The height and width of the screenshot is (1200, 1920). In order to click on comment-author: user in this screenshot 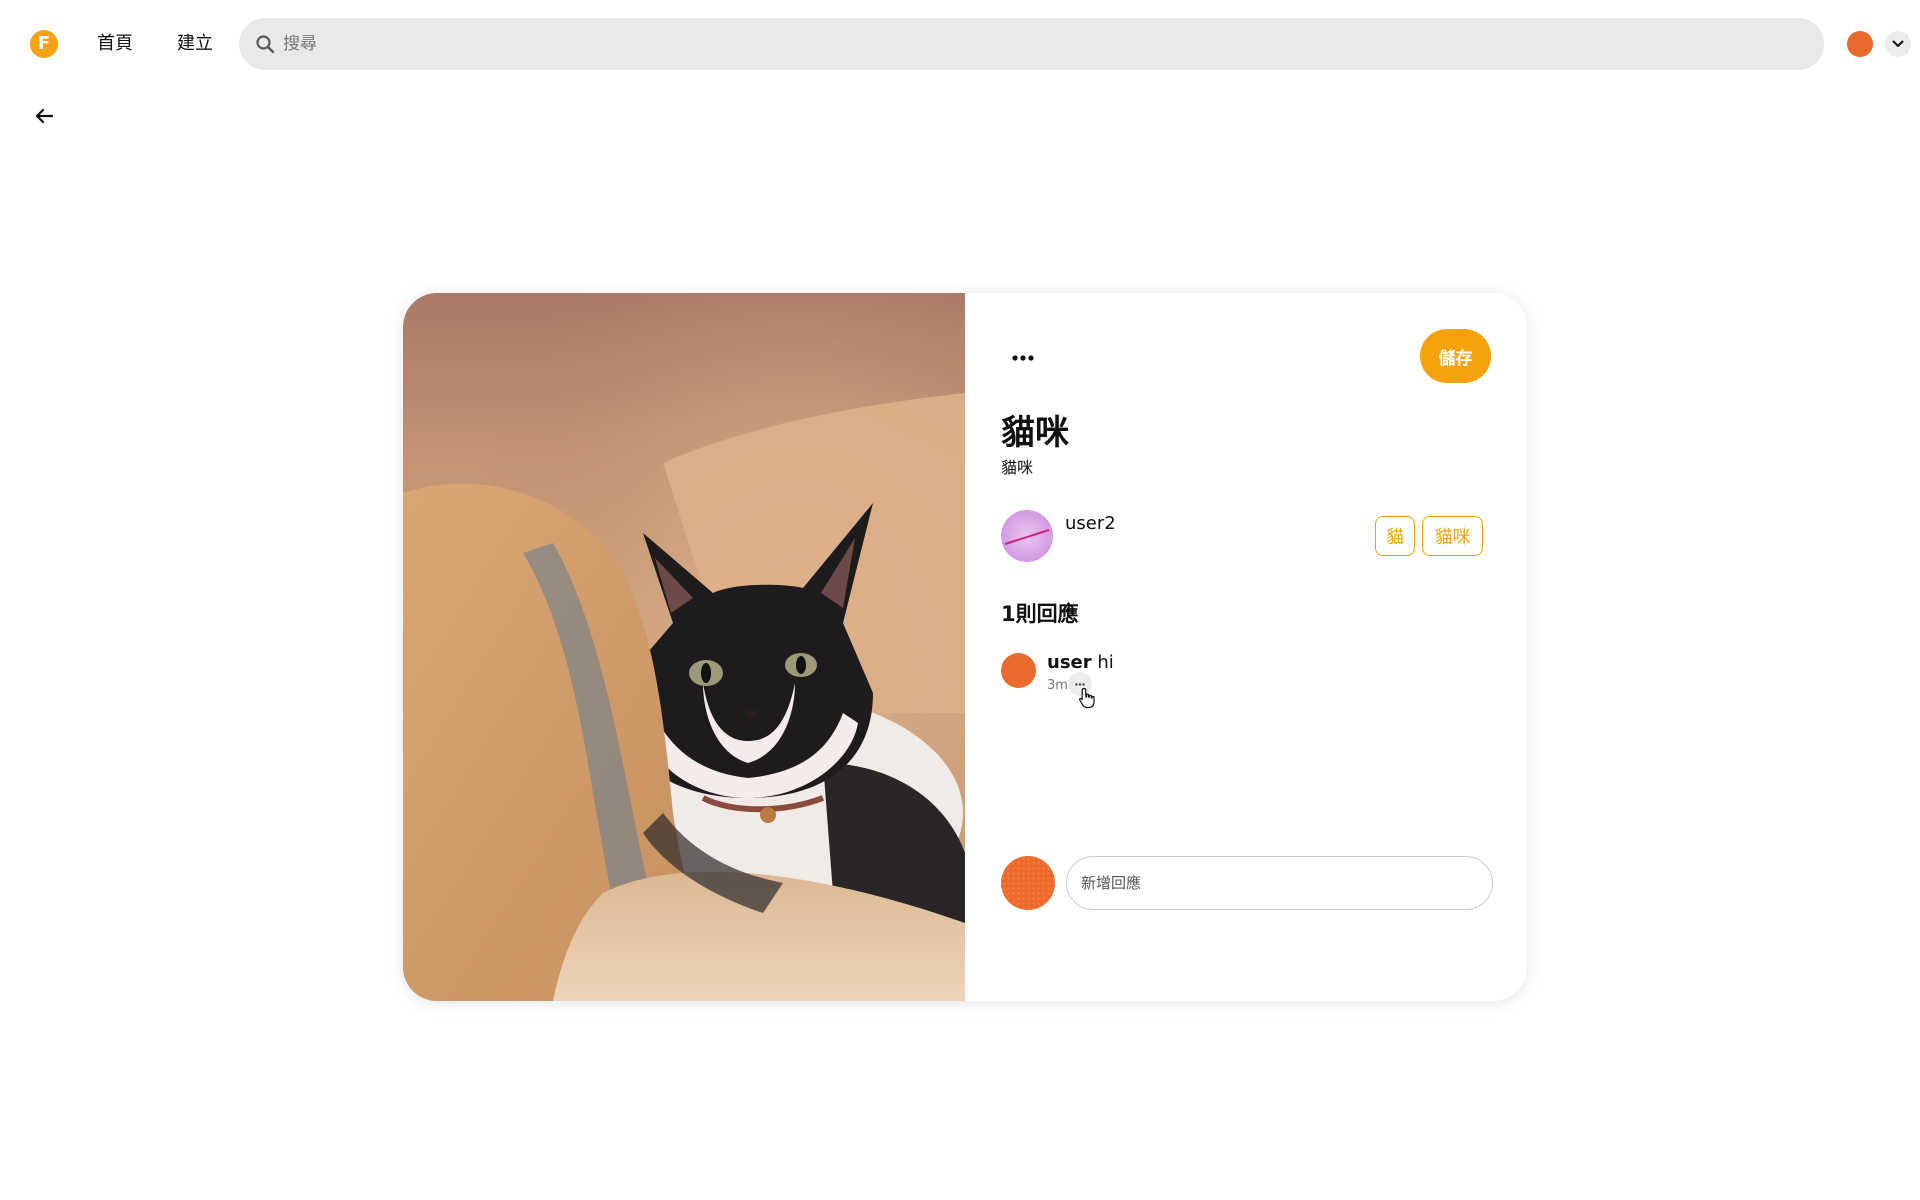, I will do `click(1069, 662)`.